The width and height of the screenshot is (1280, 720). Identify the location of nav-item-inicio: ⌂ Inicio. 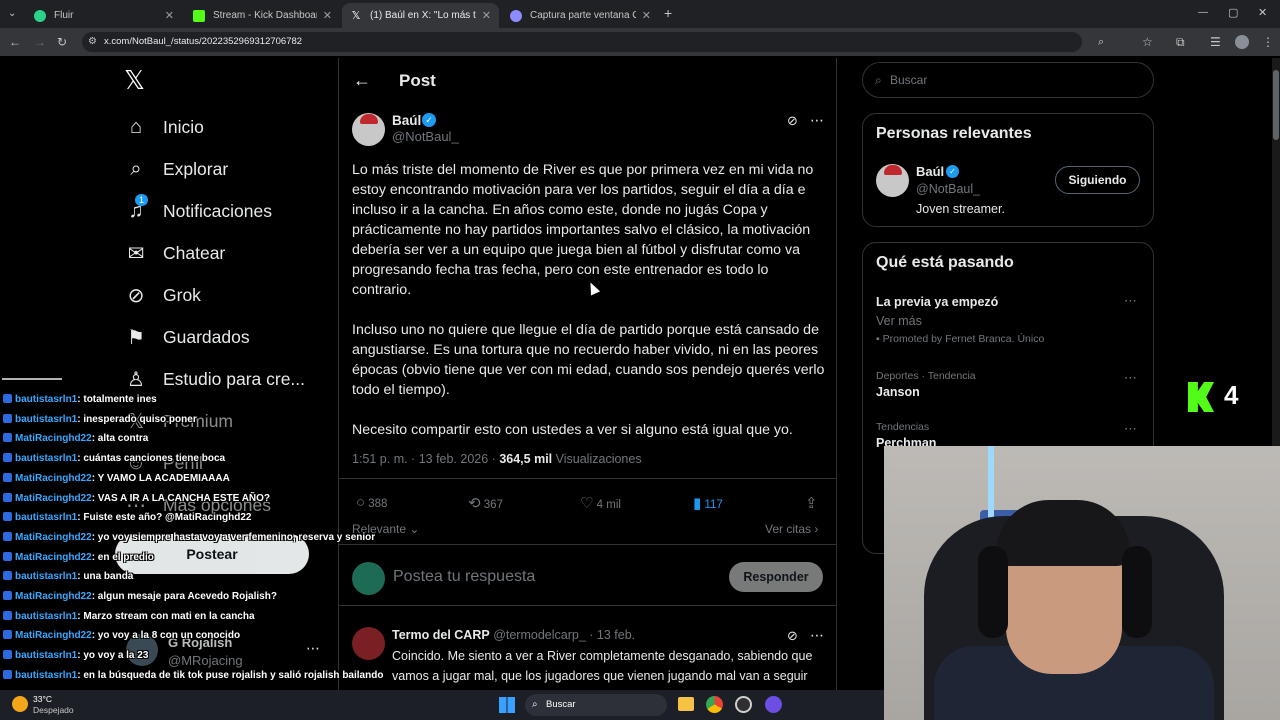
(163, 127).